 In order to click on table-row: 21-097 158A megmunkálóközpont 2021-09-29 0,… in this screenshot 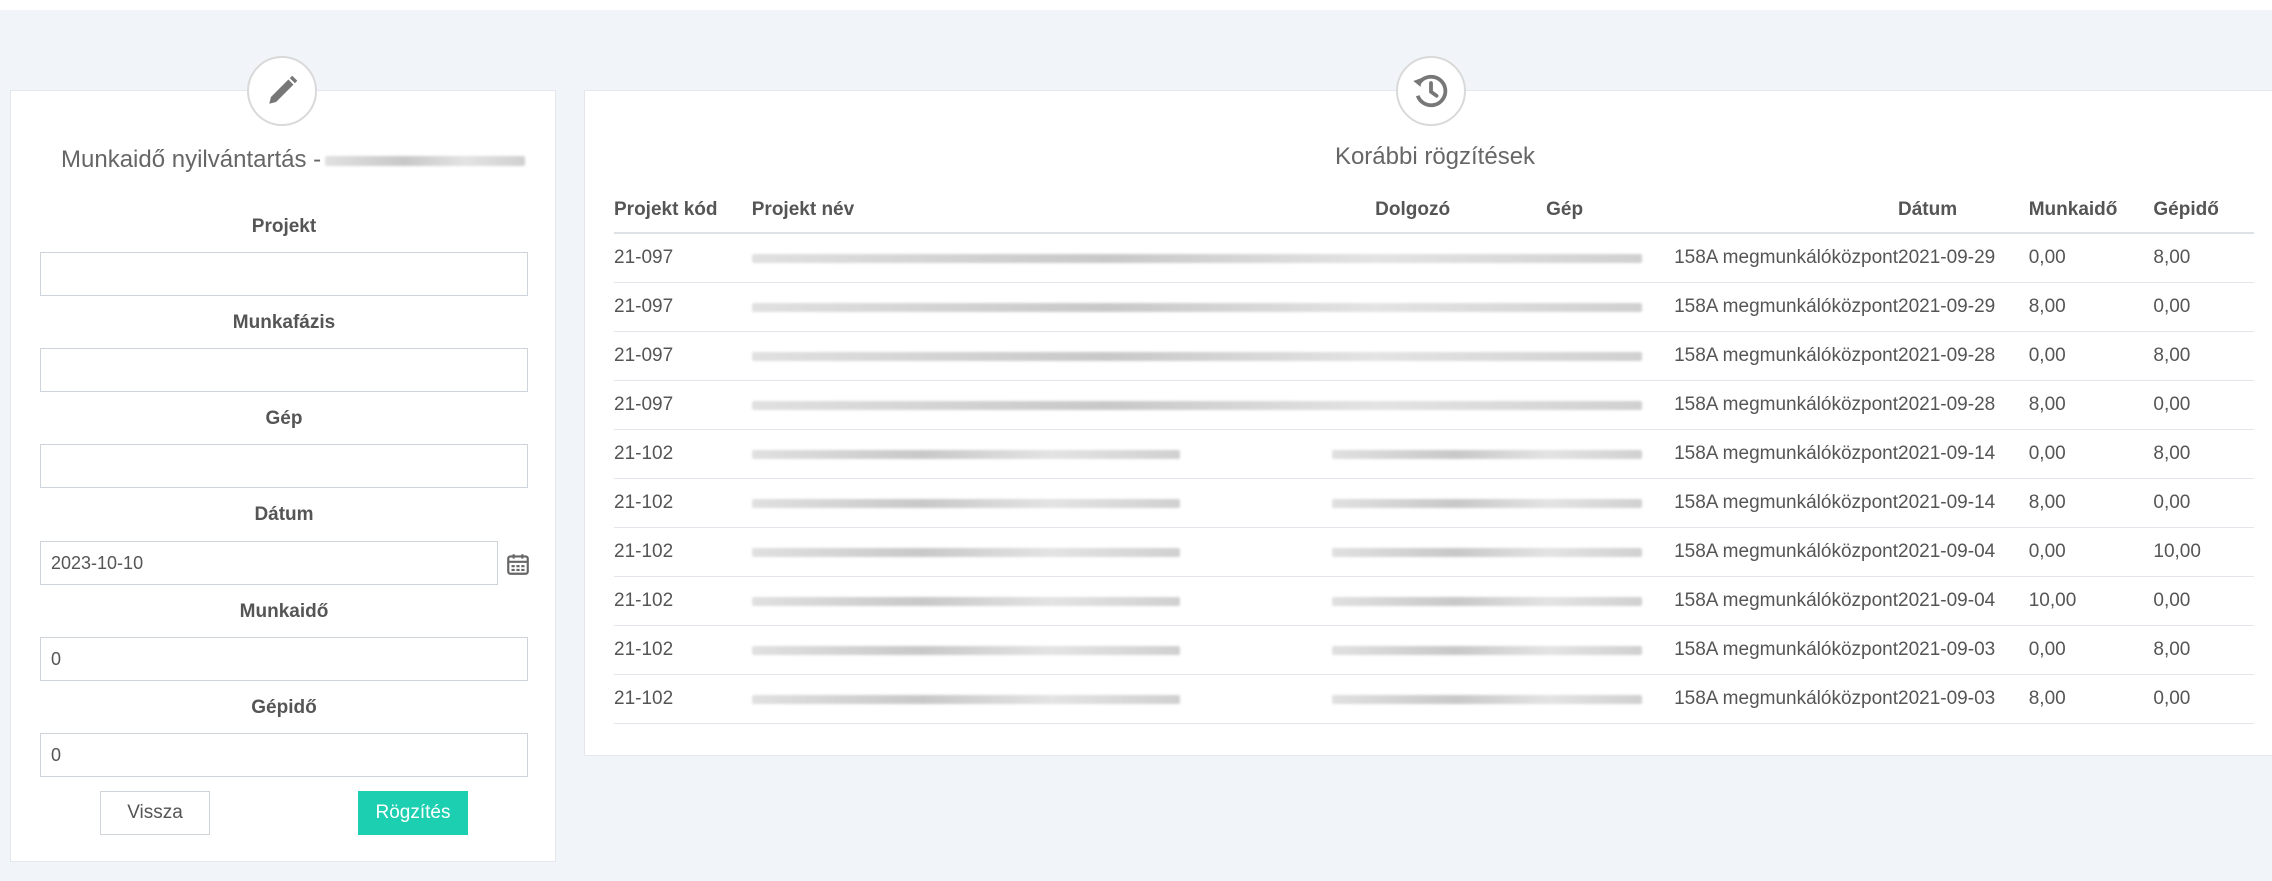, I will do `click(1434, 258)`.